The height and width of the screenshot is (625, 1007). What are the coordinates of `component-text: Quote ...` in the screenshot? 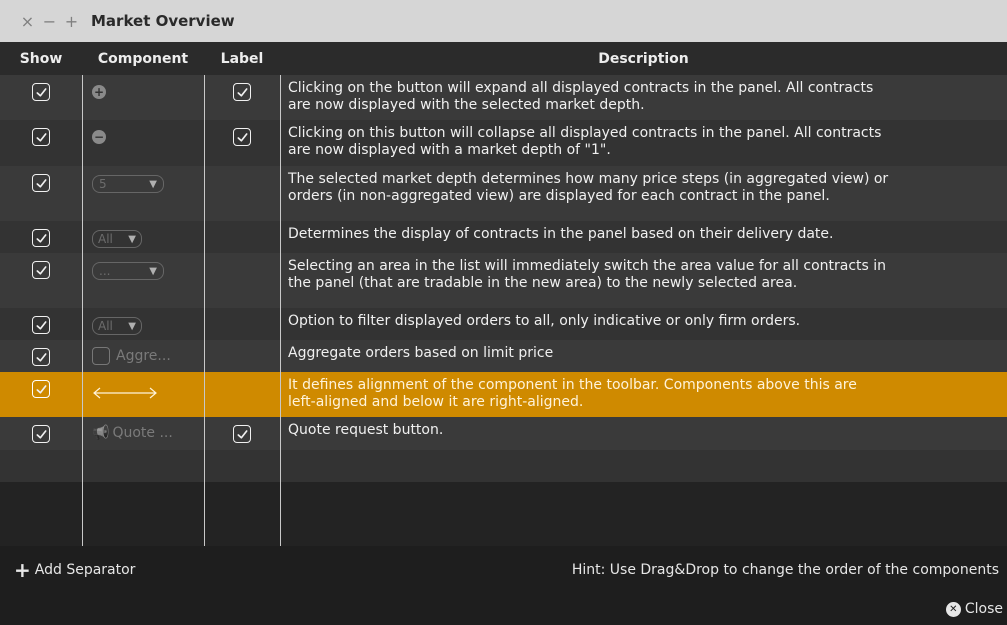 It's located at (142, 433).